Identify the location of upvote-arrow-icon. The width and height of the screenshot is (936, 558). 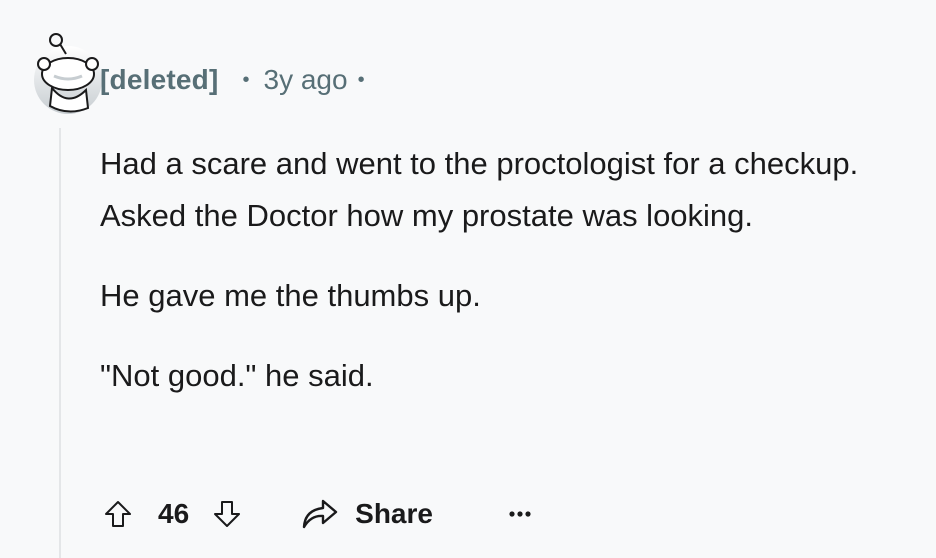
(118, 514).